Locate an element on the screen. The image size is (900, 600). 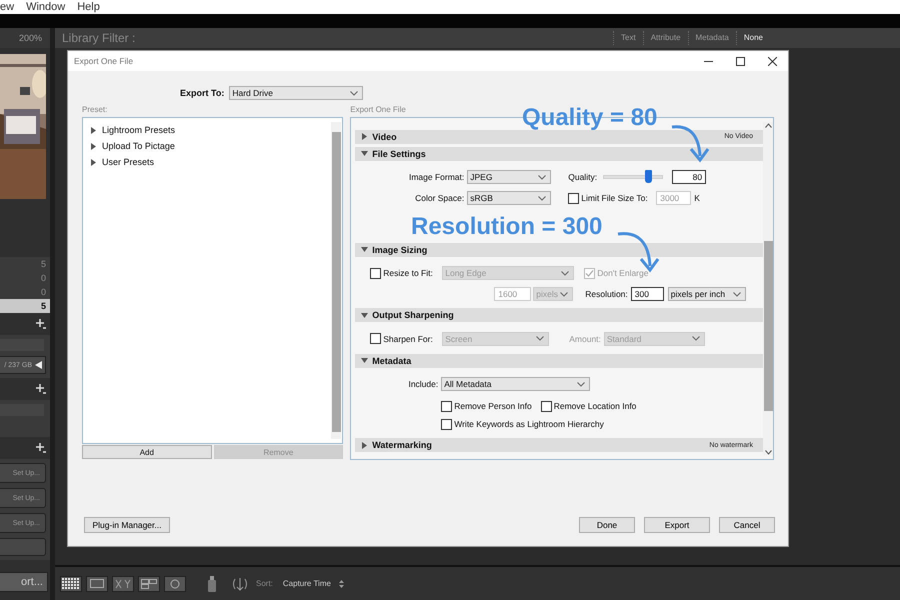
slider-thumb is located at coordinates (648, 177).